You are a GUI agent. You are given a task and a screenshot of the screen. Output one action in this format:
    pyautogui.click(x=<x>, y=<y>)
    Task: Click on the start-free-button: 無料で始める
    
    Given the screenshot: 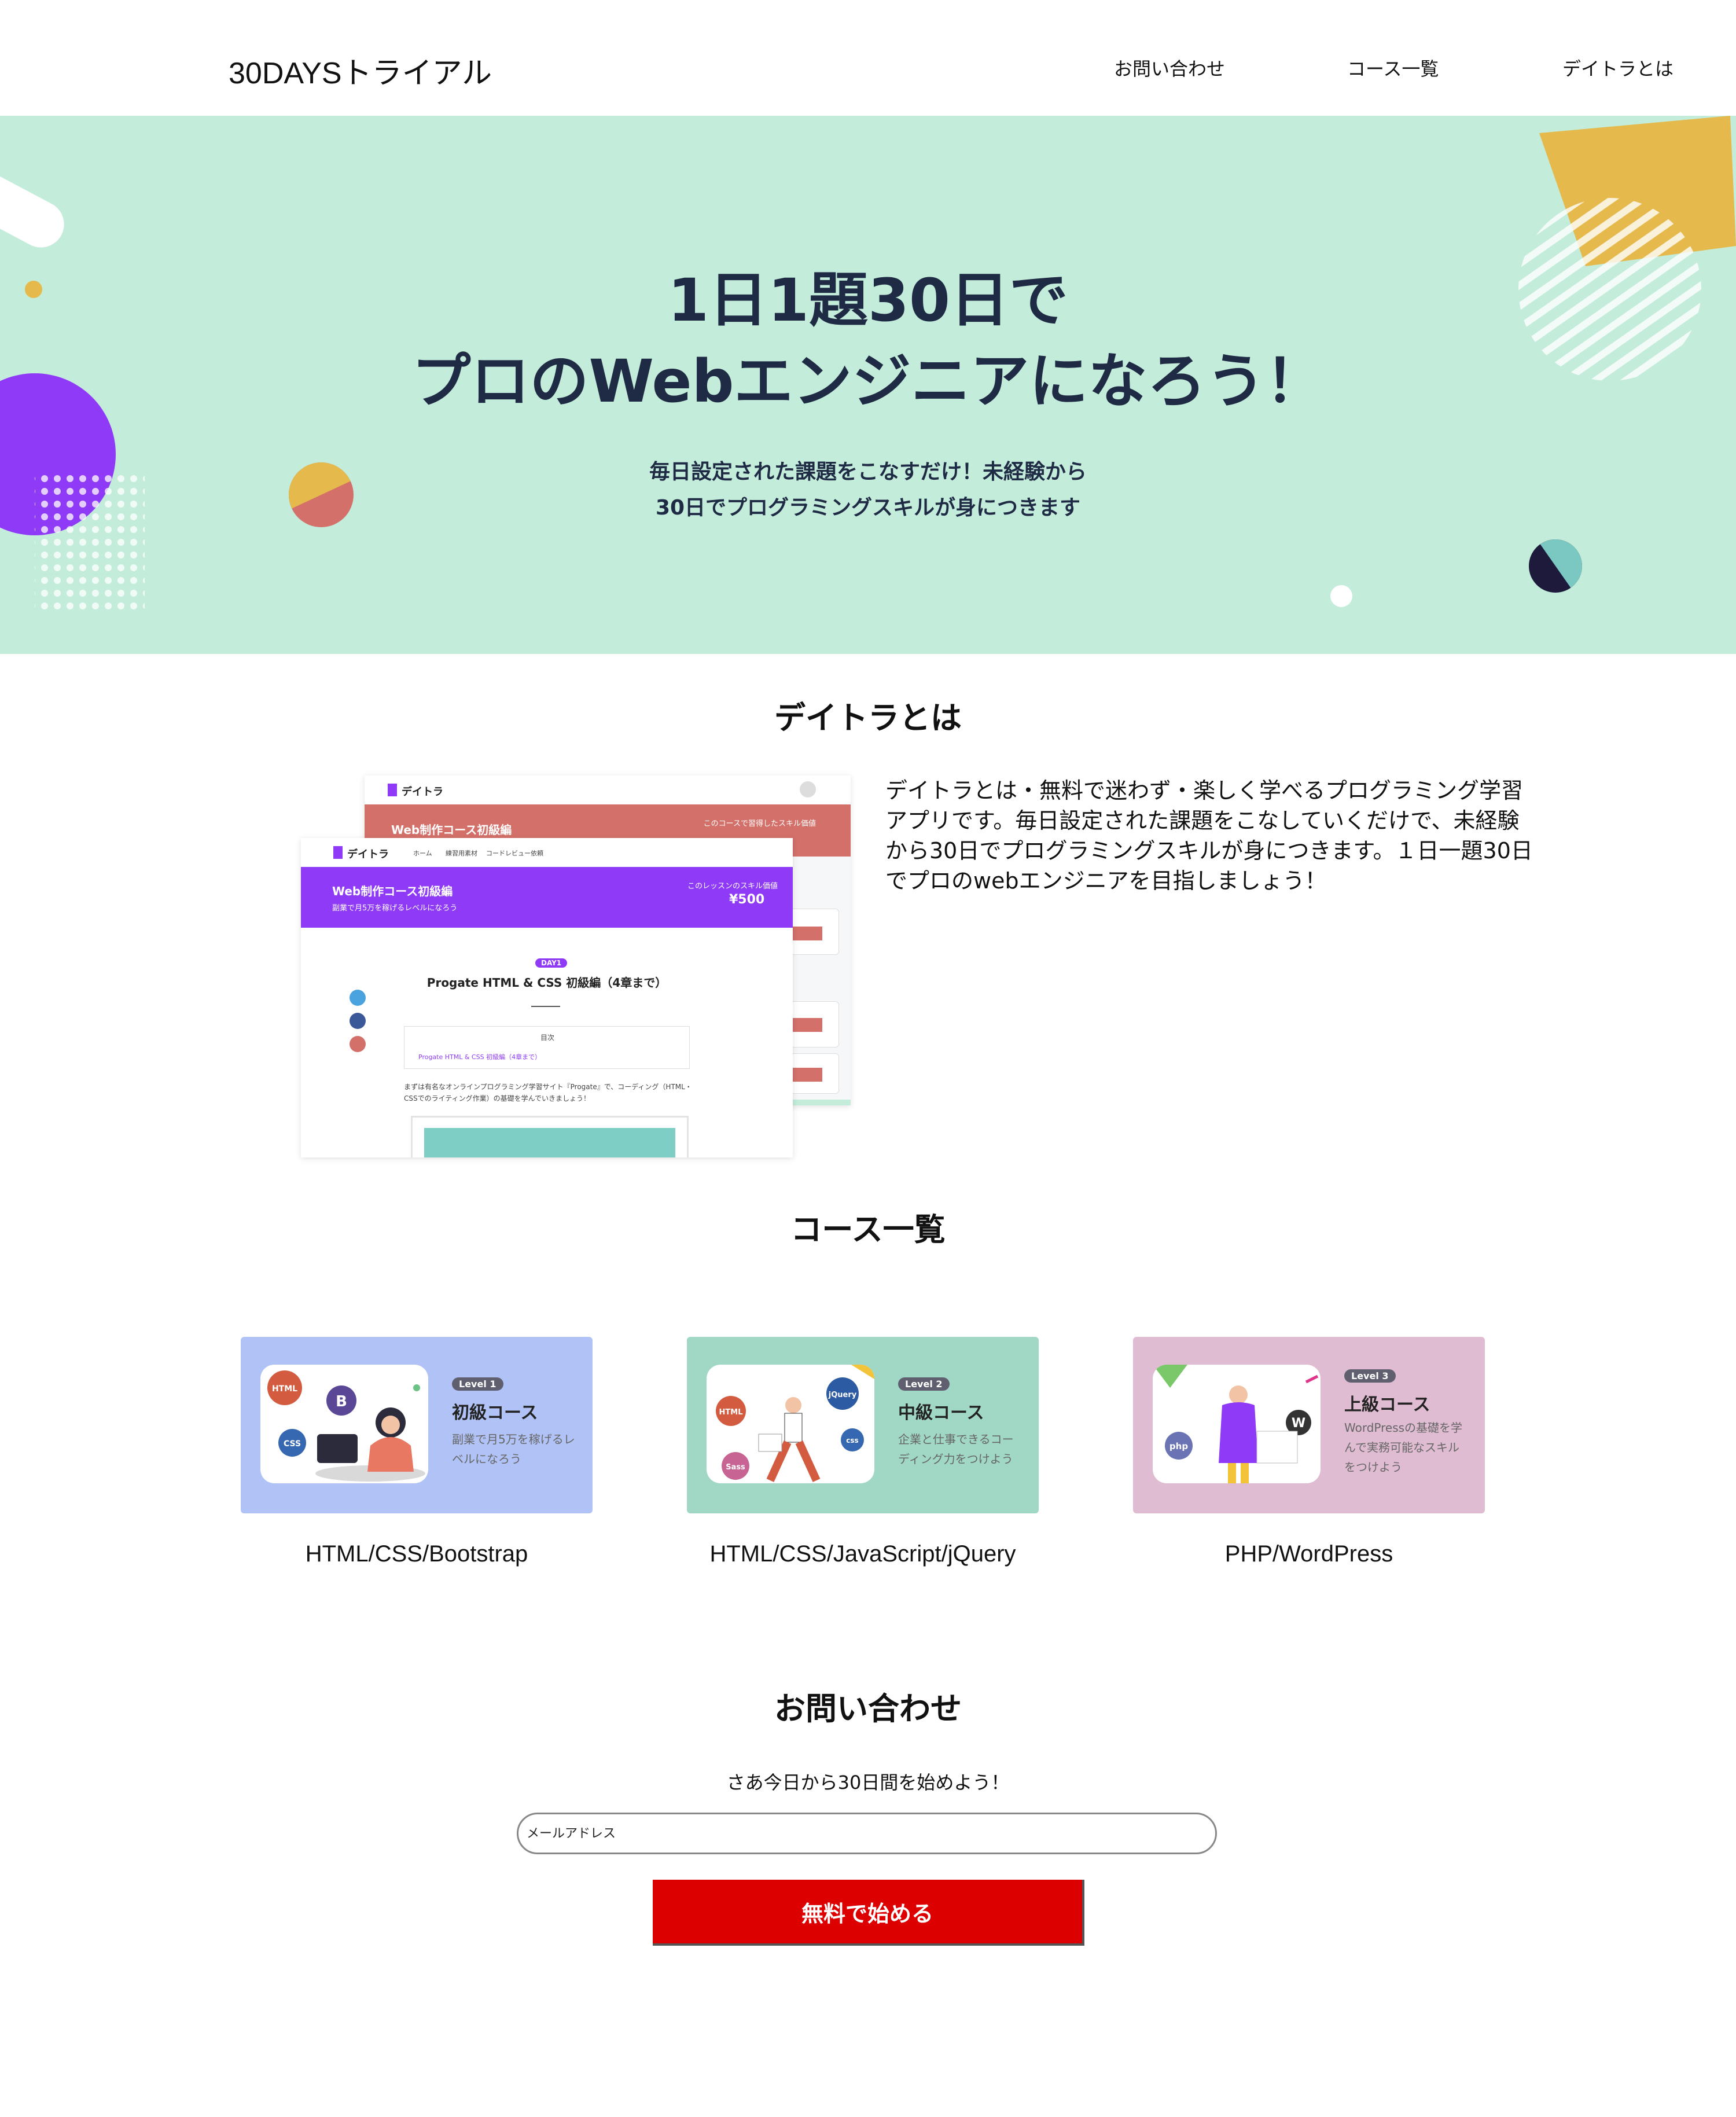 What is the action you would take?
    pyautogui.click(x=868, y=1913)
    